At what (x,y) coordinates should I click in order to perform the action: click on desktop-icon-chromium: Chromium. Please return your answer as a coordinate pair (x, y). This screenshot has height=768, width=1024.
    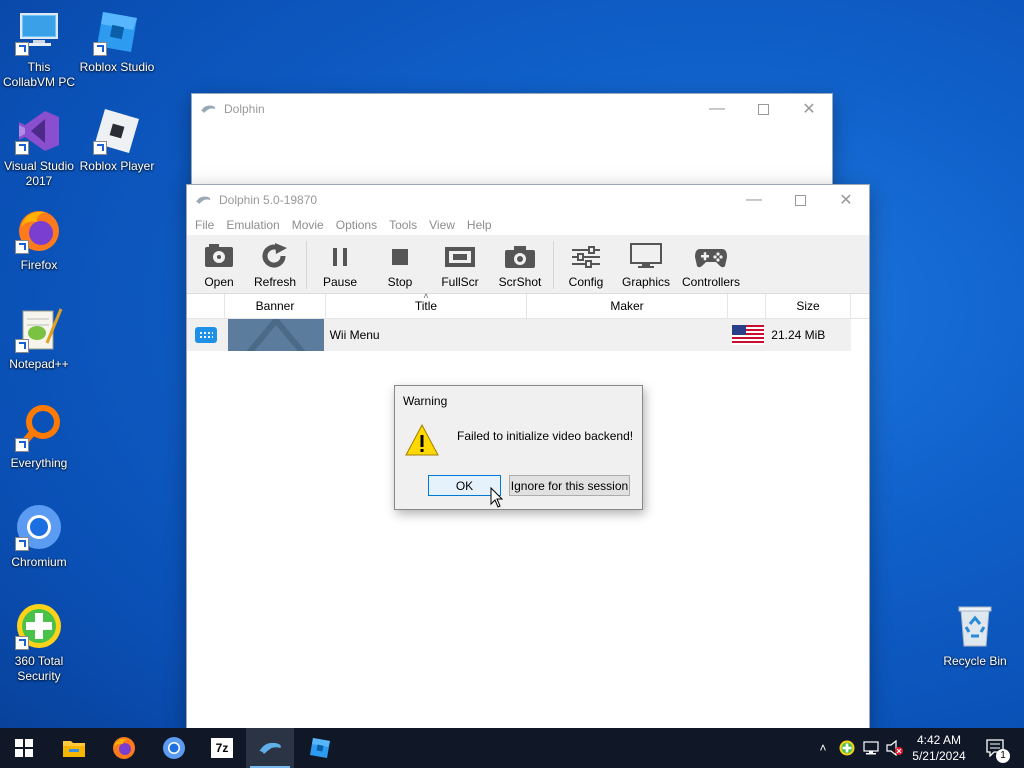
    Looking at the image, I should click on (39, 536).